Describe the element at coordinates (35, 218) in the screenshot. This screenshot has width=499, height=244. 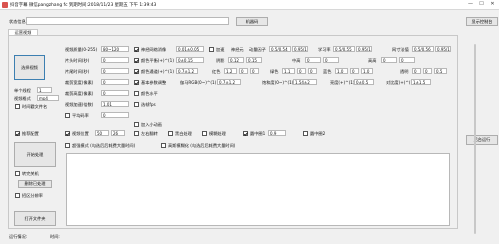
I see `open-folder-button: 打开文件夹` at that location.